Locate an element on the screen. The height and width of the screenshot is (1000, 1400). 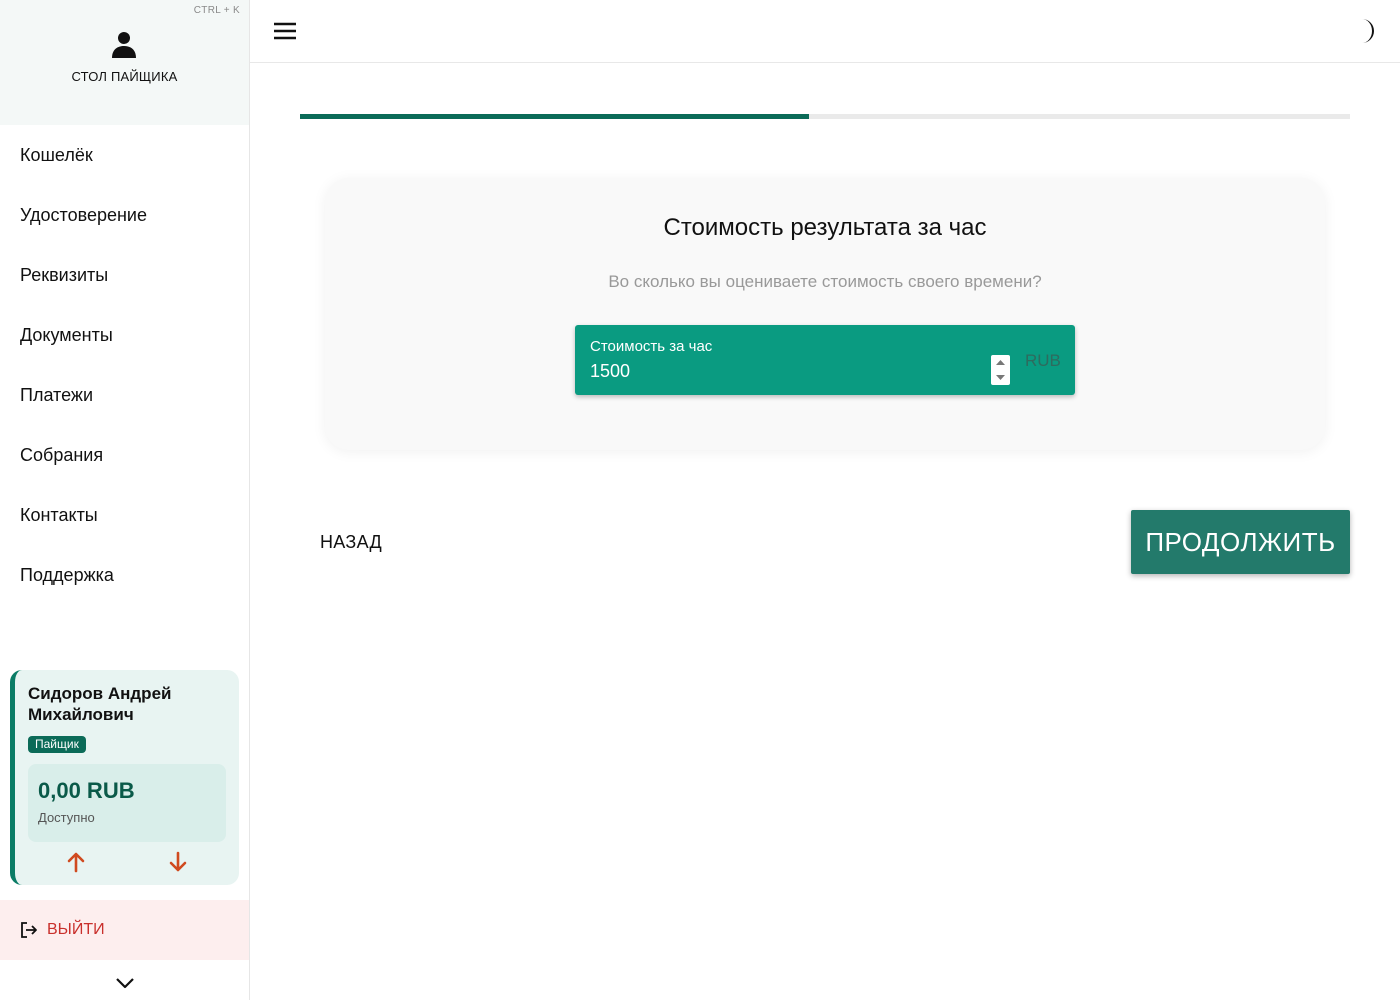
sidebar-item-support: Поддержка is located at coordinates (124, 575).